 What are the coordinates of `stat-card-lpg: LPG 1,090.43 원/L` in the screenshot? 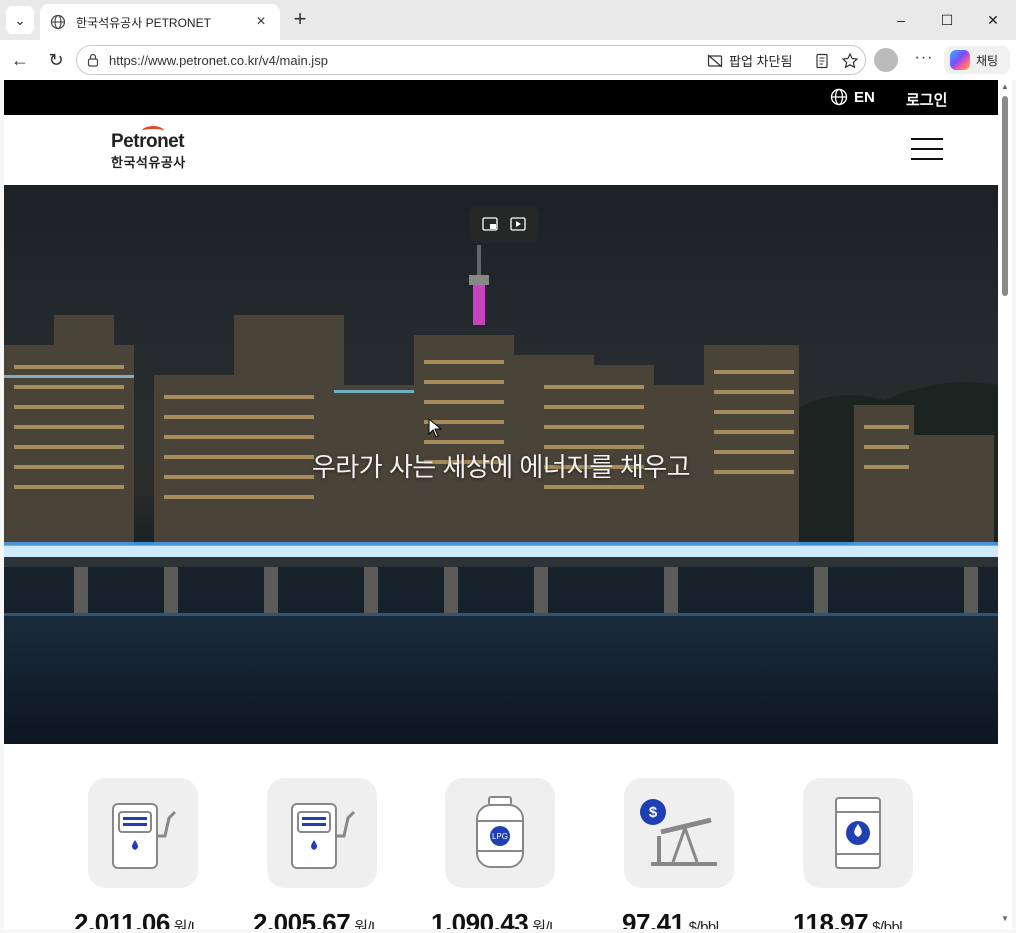 It's located at (494, 853).